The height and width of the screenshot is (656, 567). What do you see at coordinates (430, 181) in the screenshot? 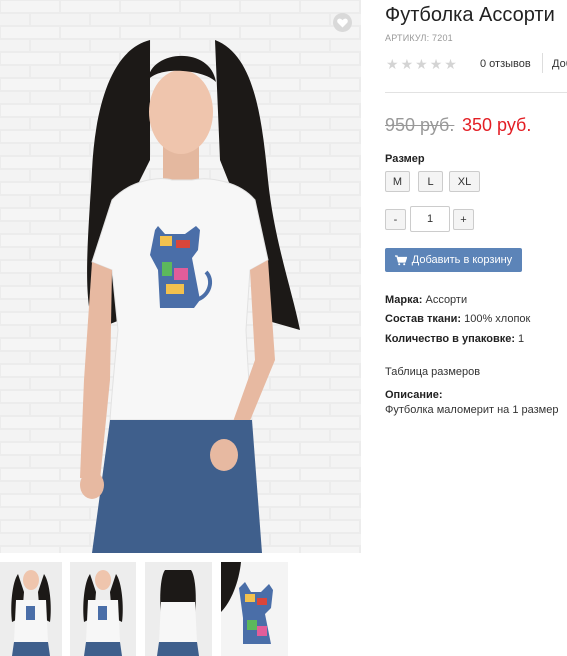
I see `size-option-l: L` at bounding box center [430, 181].